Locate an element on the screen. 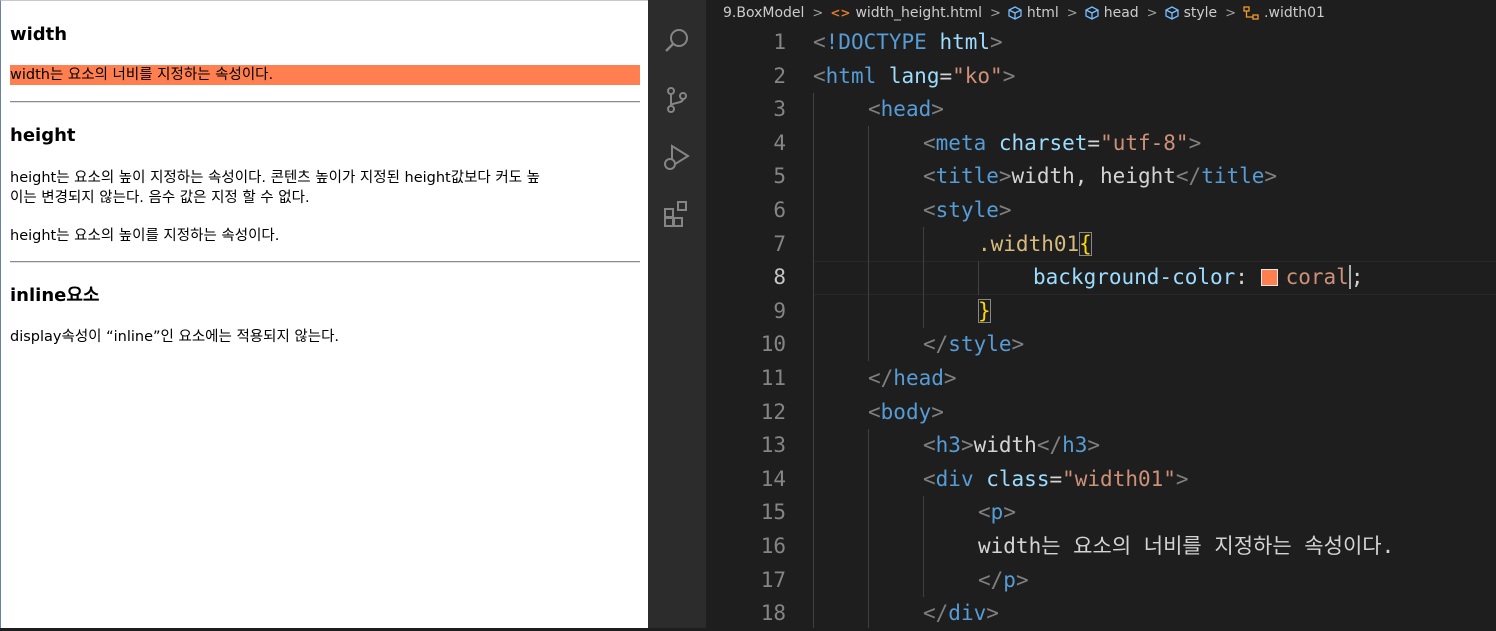 The width and height of the screenshot is (1496, 631). line-number: 6 is located at coordinates (779, 210).